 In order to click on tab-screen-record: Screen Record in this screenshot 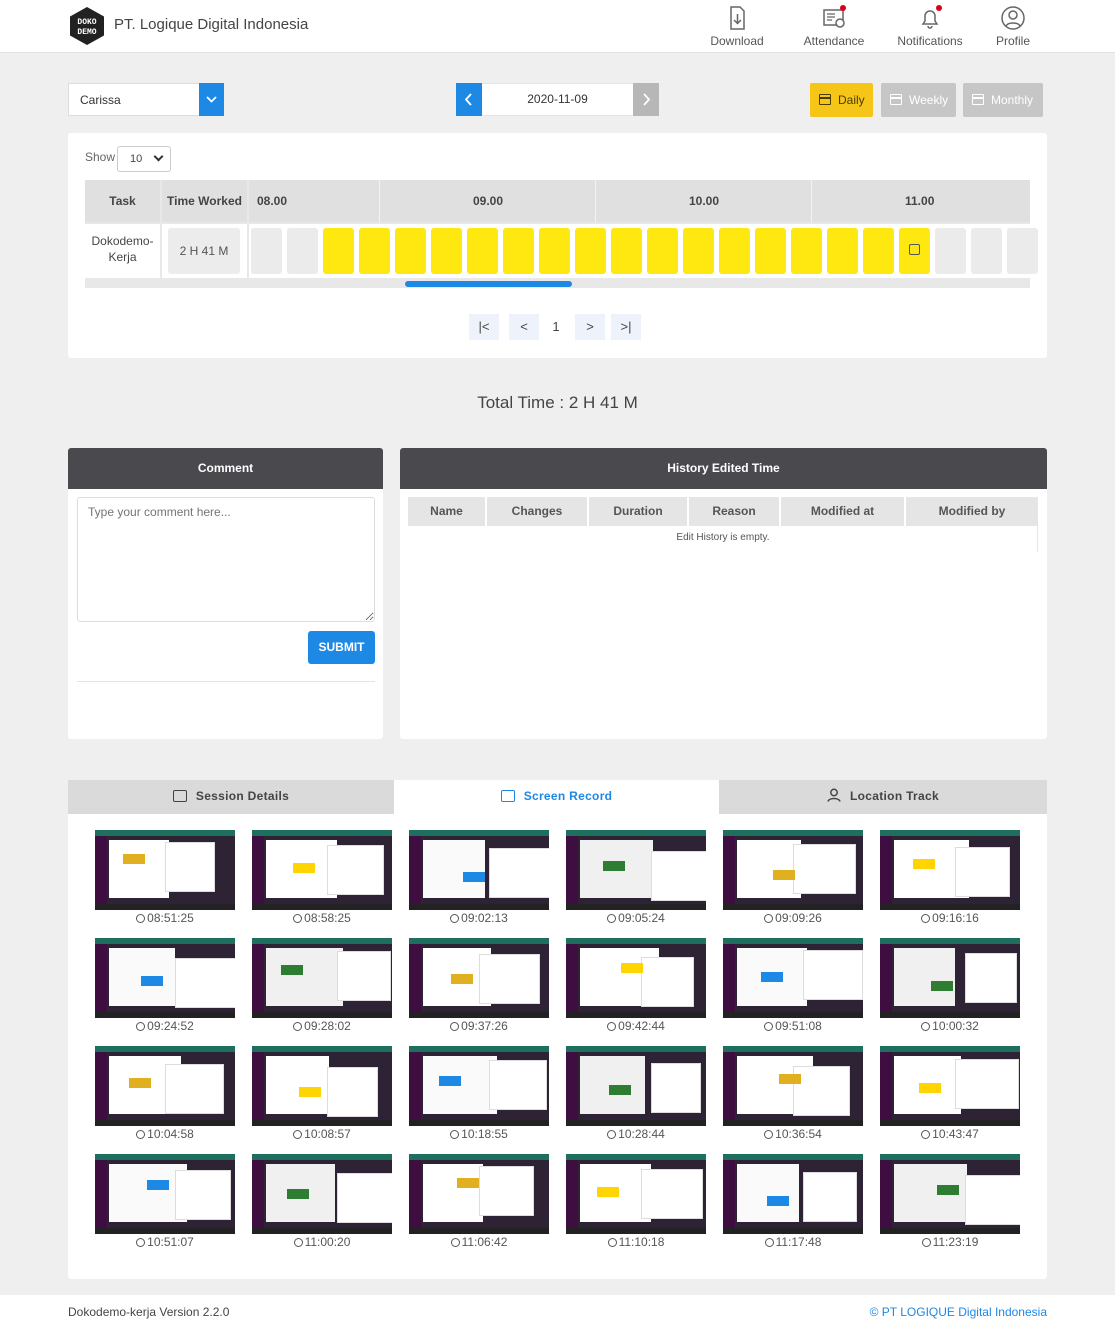, I will do `click(556, 797)`.